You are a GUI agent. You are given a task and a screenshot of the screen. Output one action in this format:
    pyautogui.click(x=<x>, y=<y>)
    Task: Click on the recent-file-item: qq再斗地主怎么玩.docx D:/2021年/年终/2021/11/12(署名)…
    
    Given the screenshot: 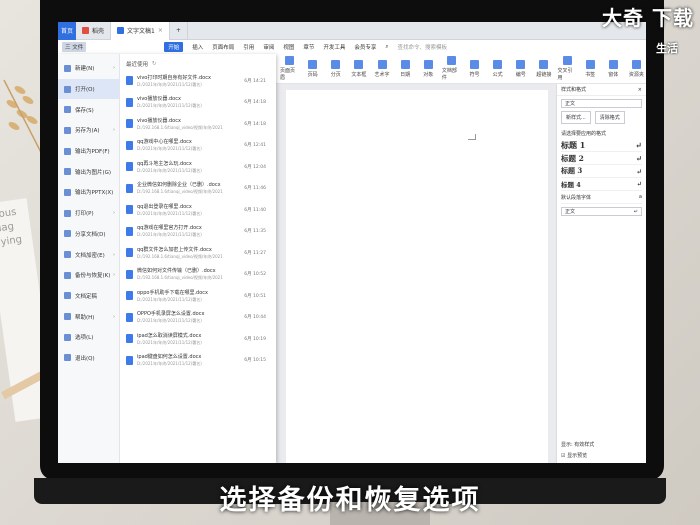 What is the action you would take?
    pyautogui.click(x=198, y=167)
    